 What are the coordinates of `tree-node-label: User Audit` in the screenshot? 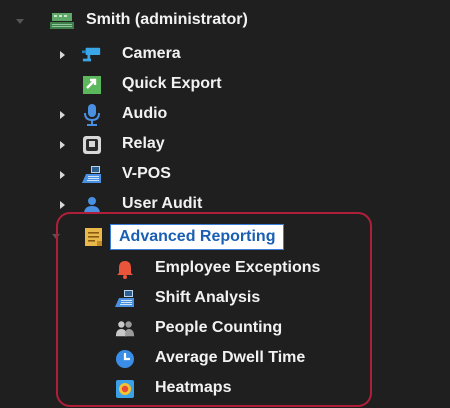 It's located at (162, 203).